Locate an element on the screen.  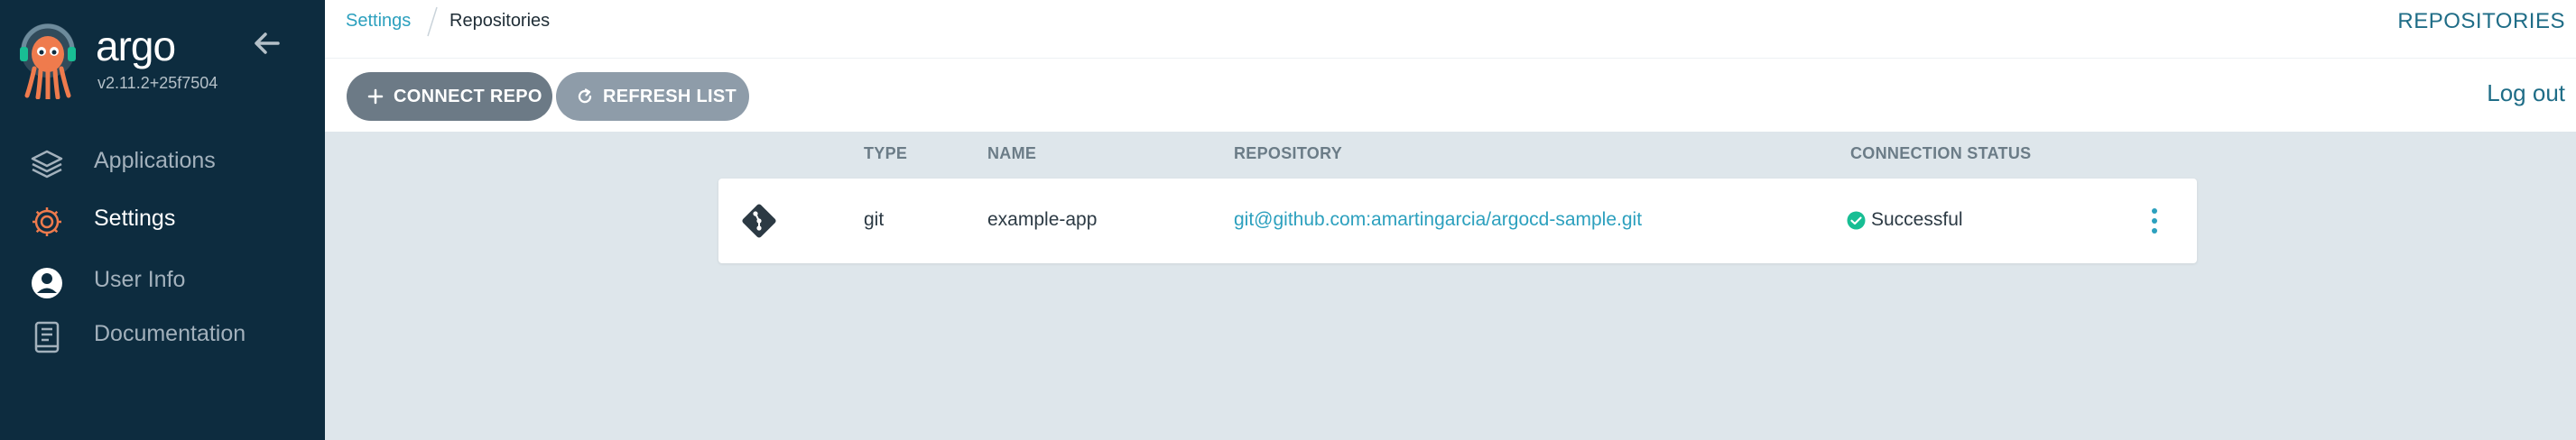
connect-repo-label: CONNECT REPO is located at coordinates (468, 96).